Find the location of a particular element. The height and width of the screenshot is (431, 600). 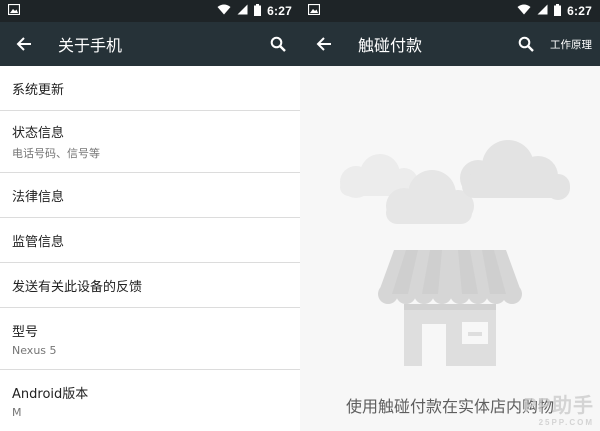

watermark-sub: 25PP.COM is located at coordinates (566, 422).